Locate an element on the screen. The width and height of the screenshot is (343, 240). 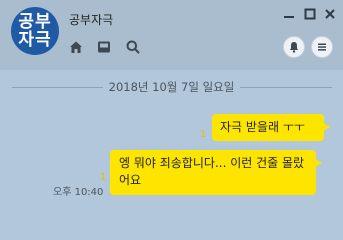
message-text: 자극 받을래 ㅜㅜ is located at coordinates (262, 127).